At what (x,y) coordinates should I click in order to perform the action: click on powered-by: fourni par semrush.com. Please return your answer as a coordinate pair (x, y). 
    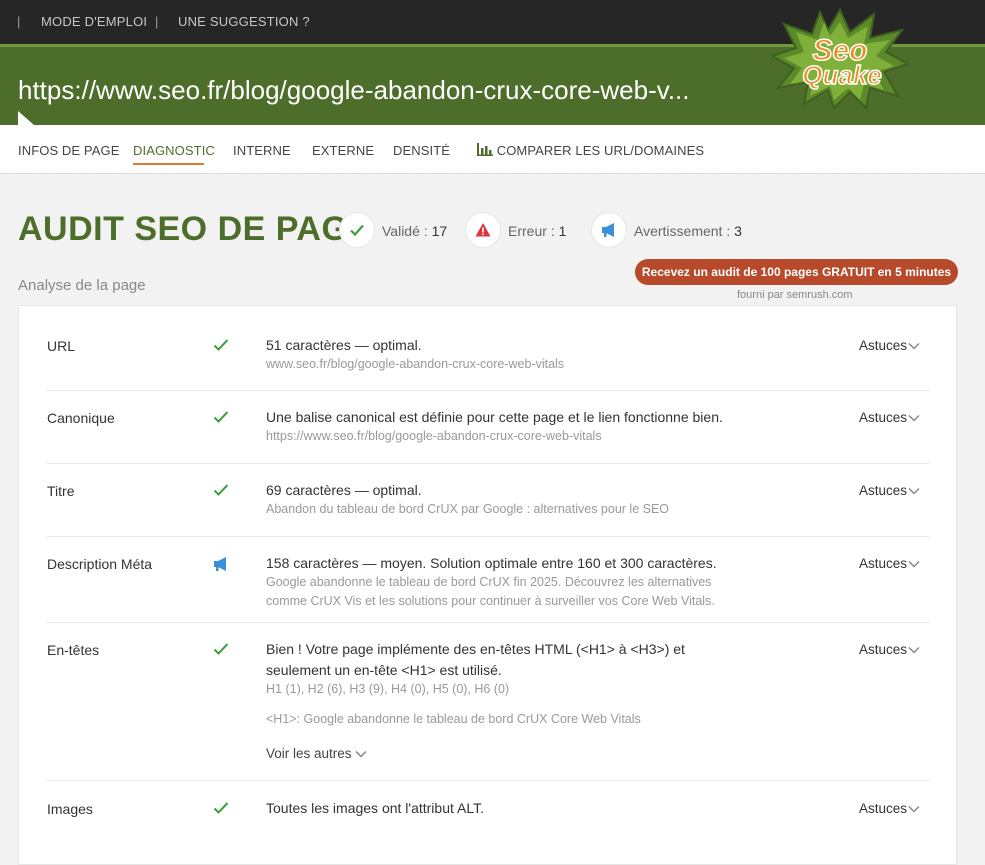
    Looking at the image, I should click on (795, 295).